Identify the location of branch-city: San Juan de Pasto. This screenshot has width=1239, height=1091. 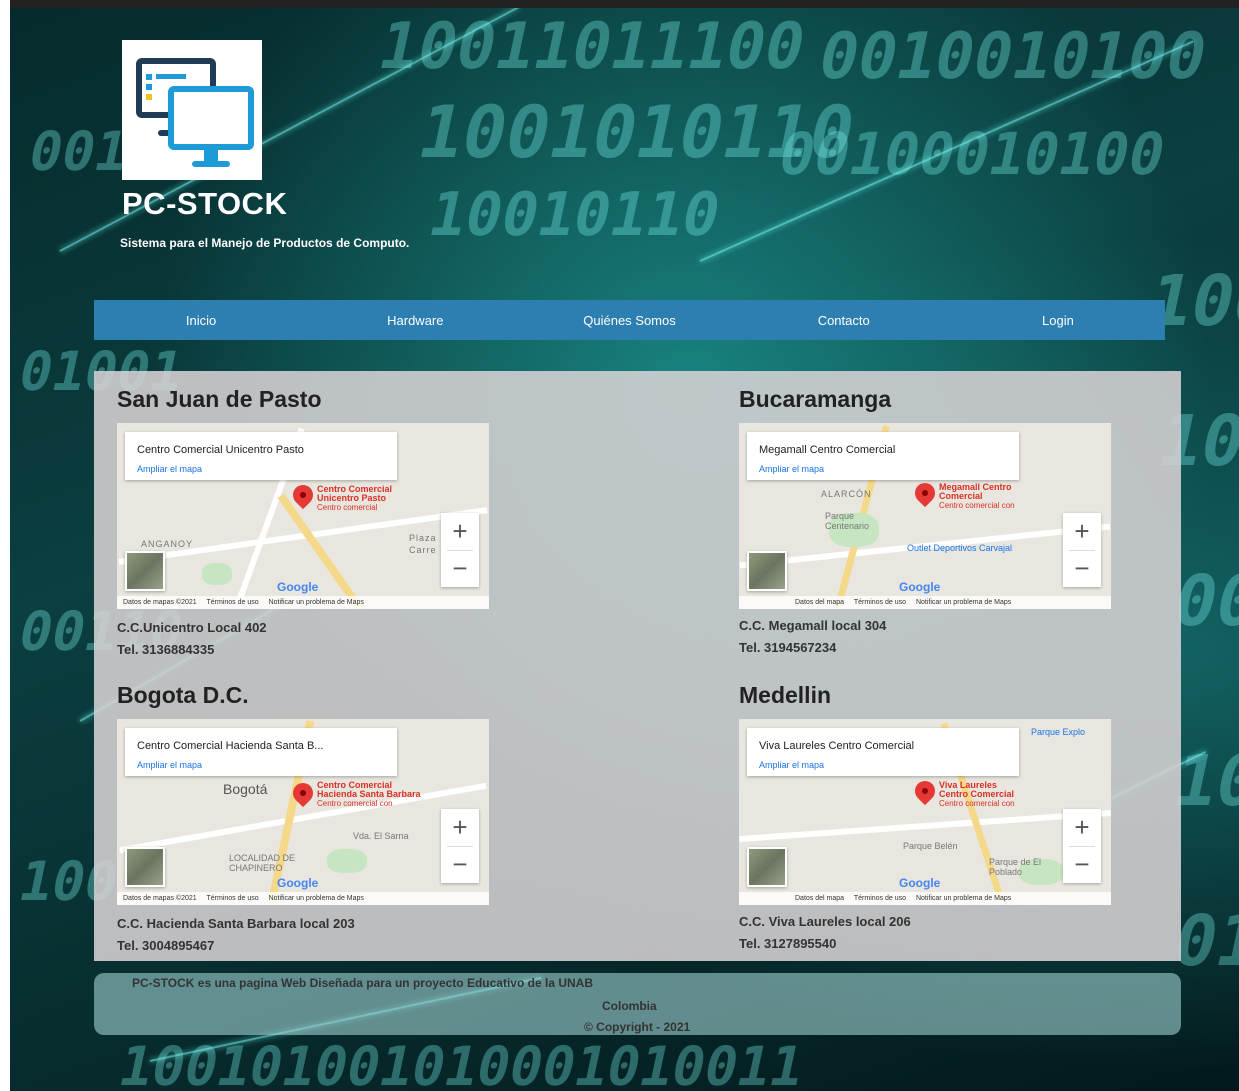
(219, 399).